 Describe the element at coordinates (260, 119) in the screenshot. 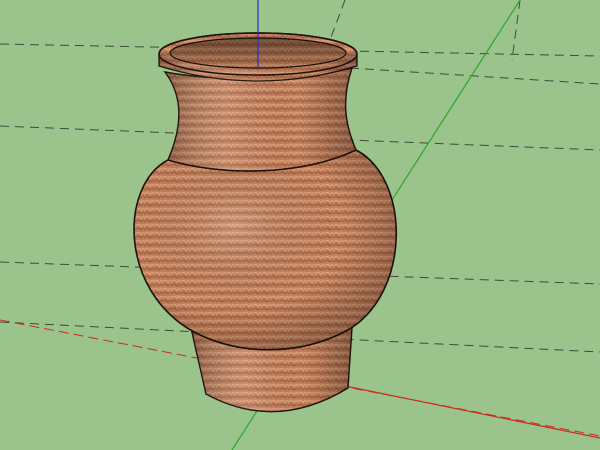

I see `vase-neck-shading` at that location.